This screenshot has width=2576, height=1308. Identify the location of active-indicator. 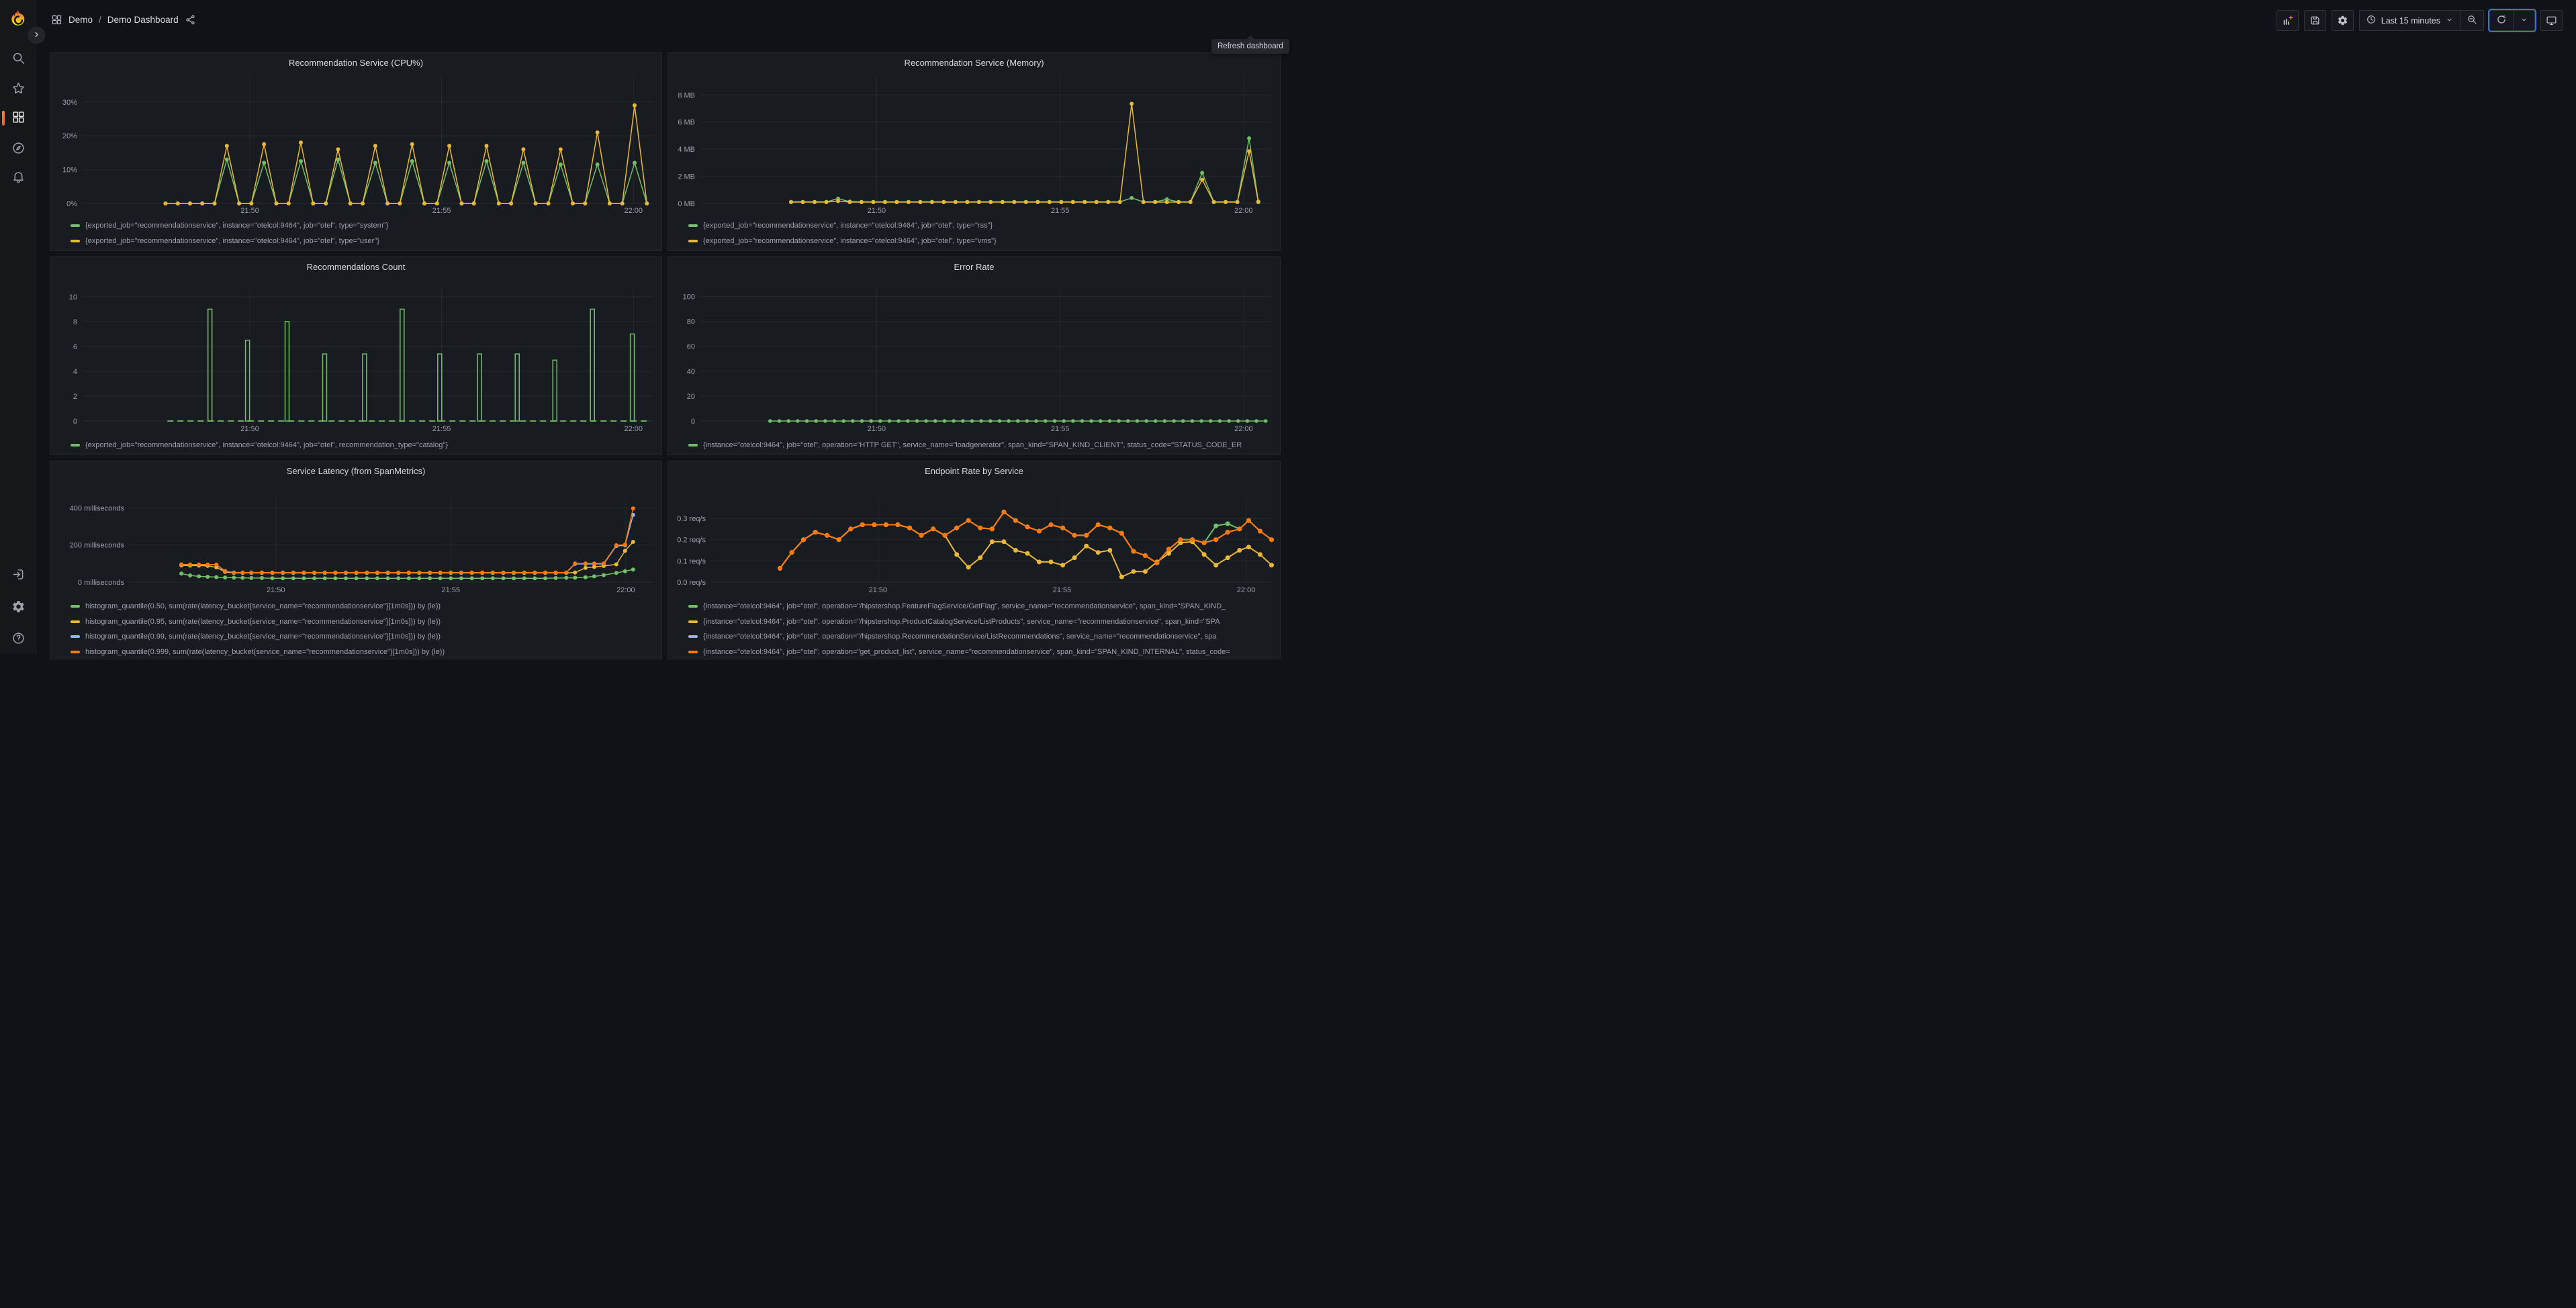
(3, 119).